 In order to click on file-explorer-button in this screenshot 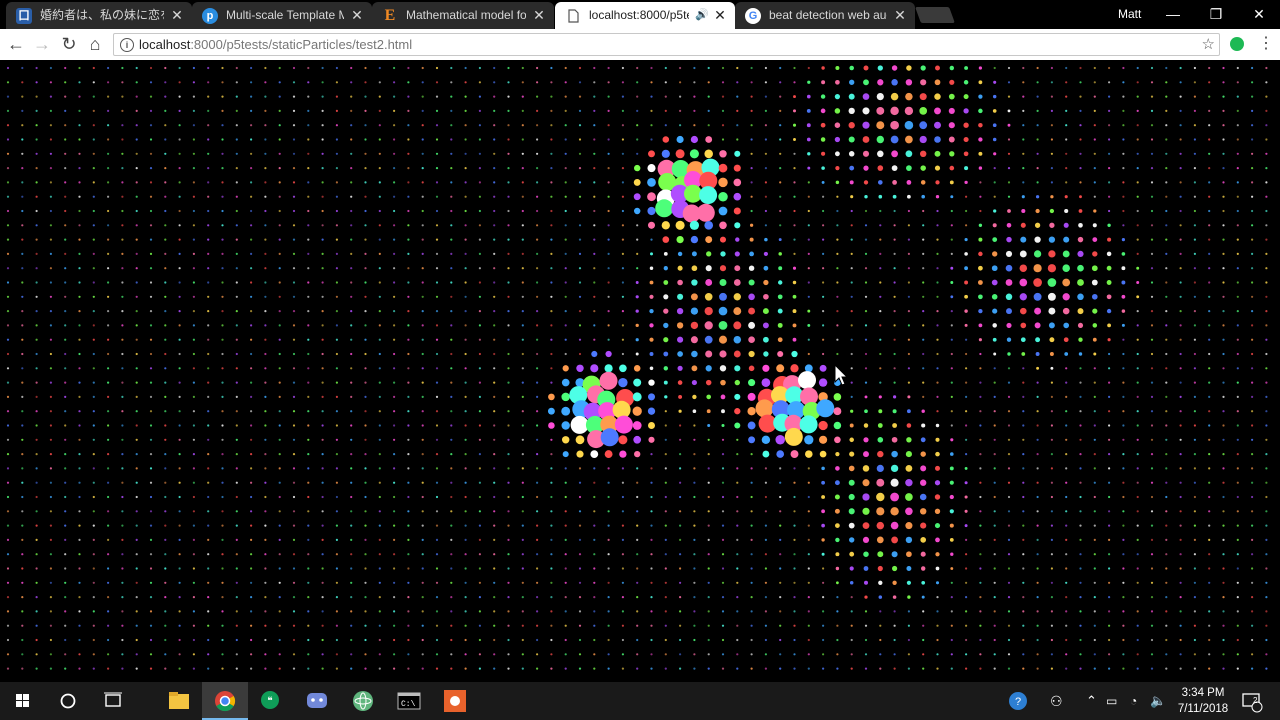, I will do `click(179, 701)`.